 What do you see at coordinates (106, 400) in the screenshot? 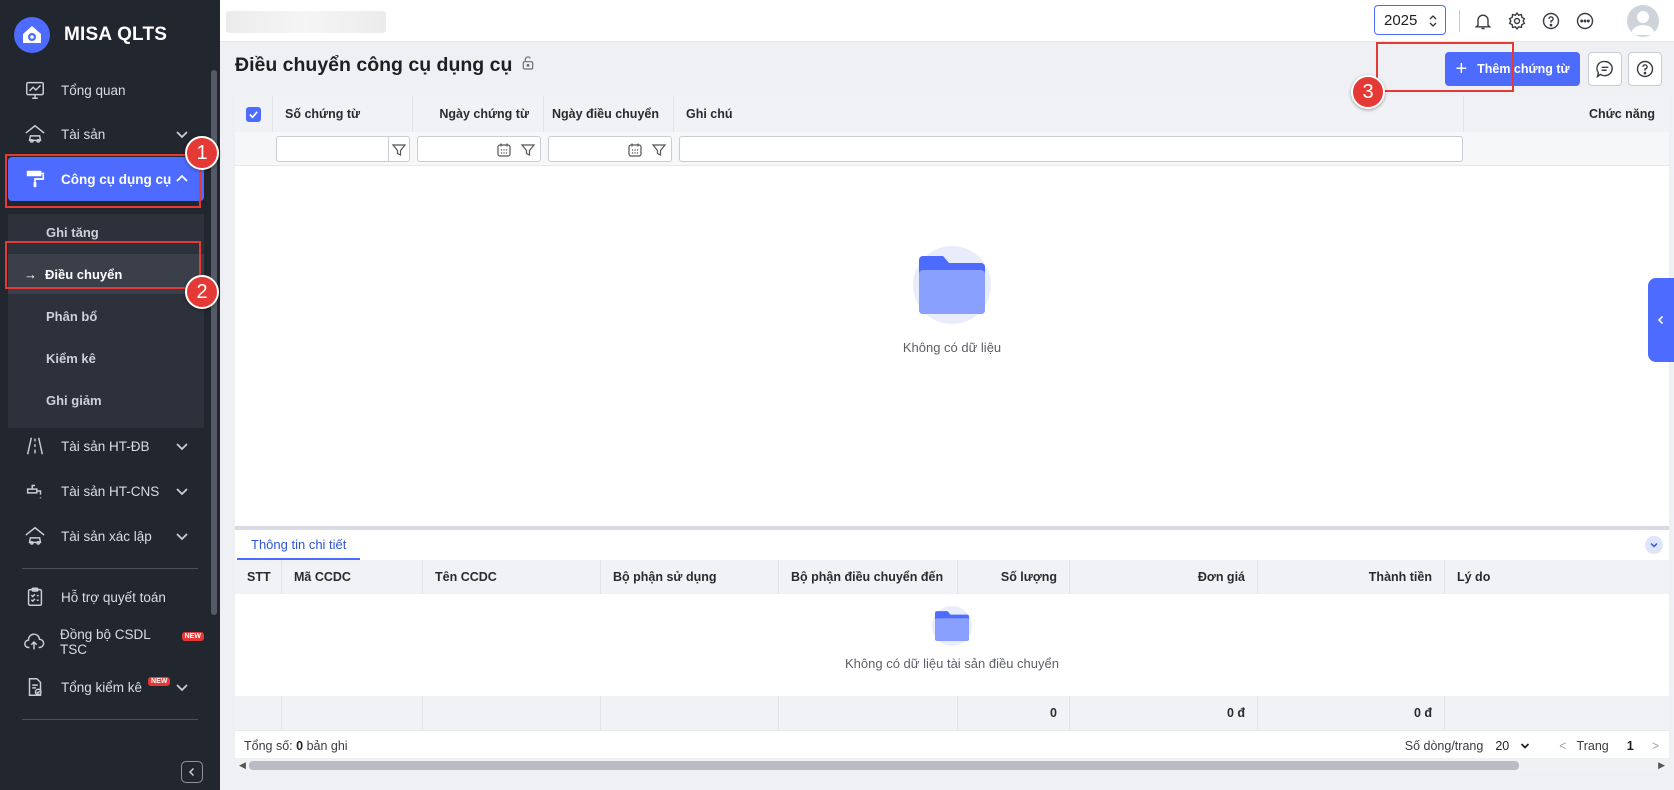
I see `submenu-item-decrease: Ghi giảm` at bounding box center [106, 400].